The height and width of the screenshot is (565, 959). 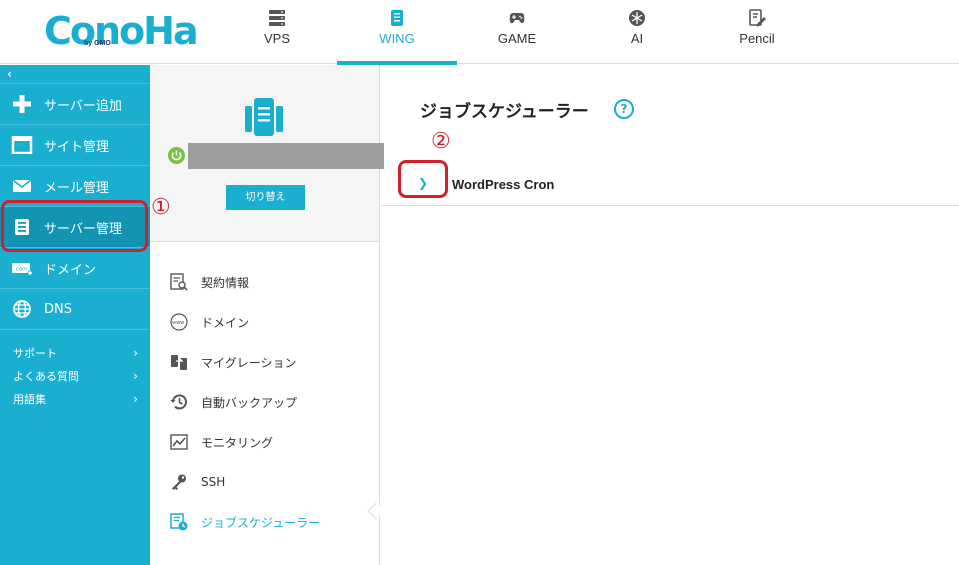 I want to click on tab-wing: WING, so click(x=397, y=32).